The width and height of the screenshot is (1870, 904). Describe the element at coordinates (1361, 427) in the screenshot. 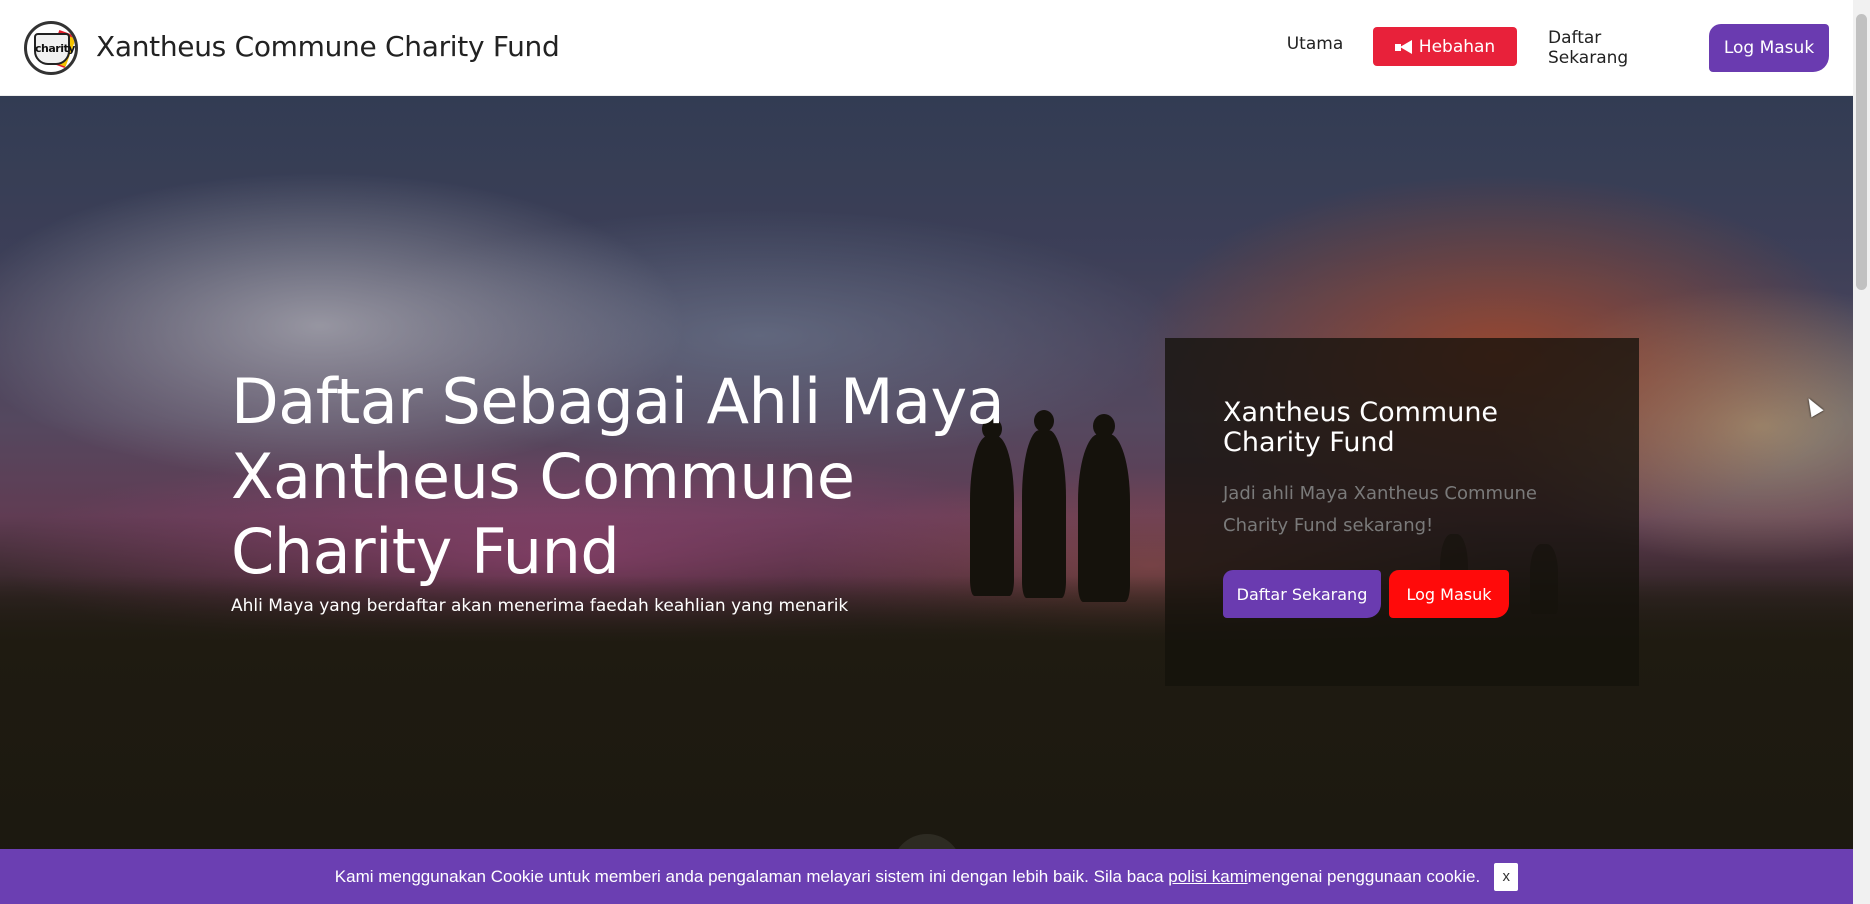

I see `panel-title: Xantheus Commune Charity Fund` at that location.